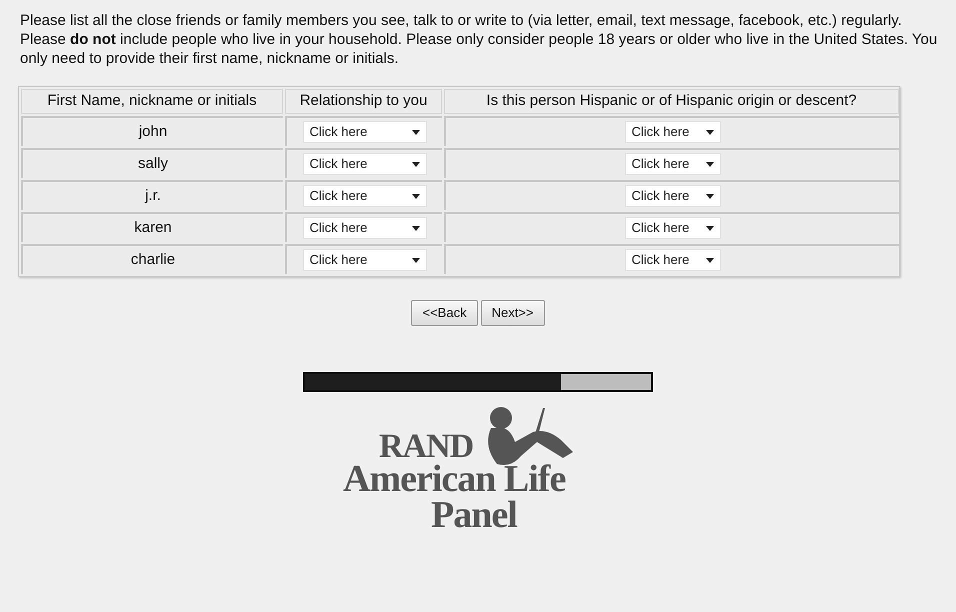  I want to click on logo-text: Panel, so click(474, 515).